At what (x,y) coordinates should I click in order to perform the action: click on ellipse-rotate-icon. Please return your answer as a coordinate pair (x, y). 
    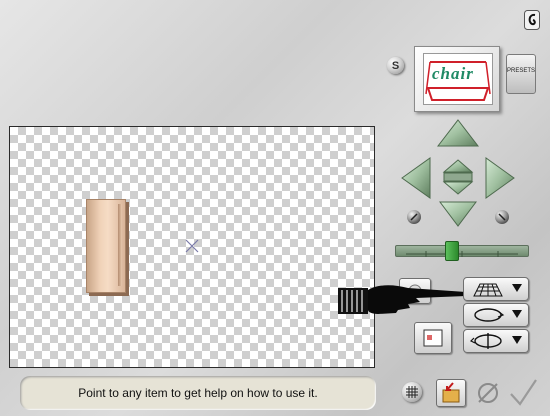
    Looking at the image, I should click on (489, 315).